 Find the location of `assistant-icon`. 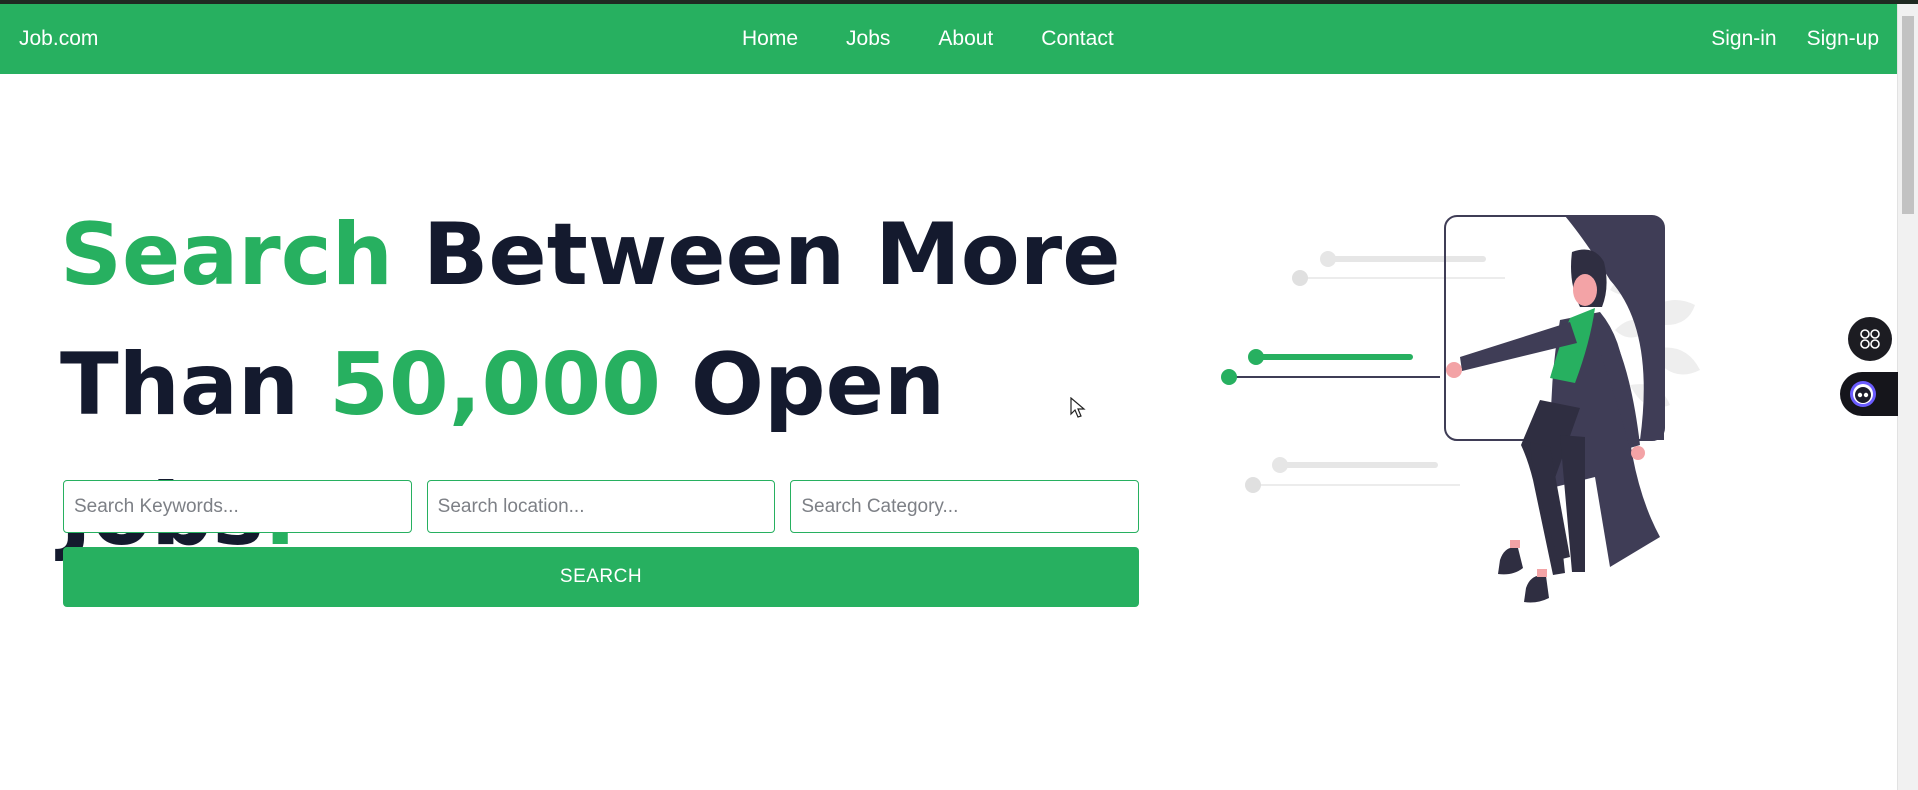

assistant-icon is located at coordinates (1863, 394).